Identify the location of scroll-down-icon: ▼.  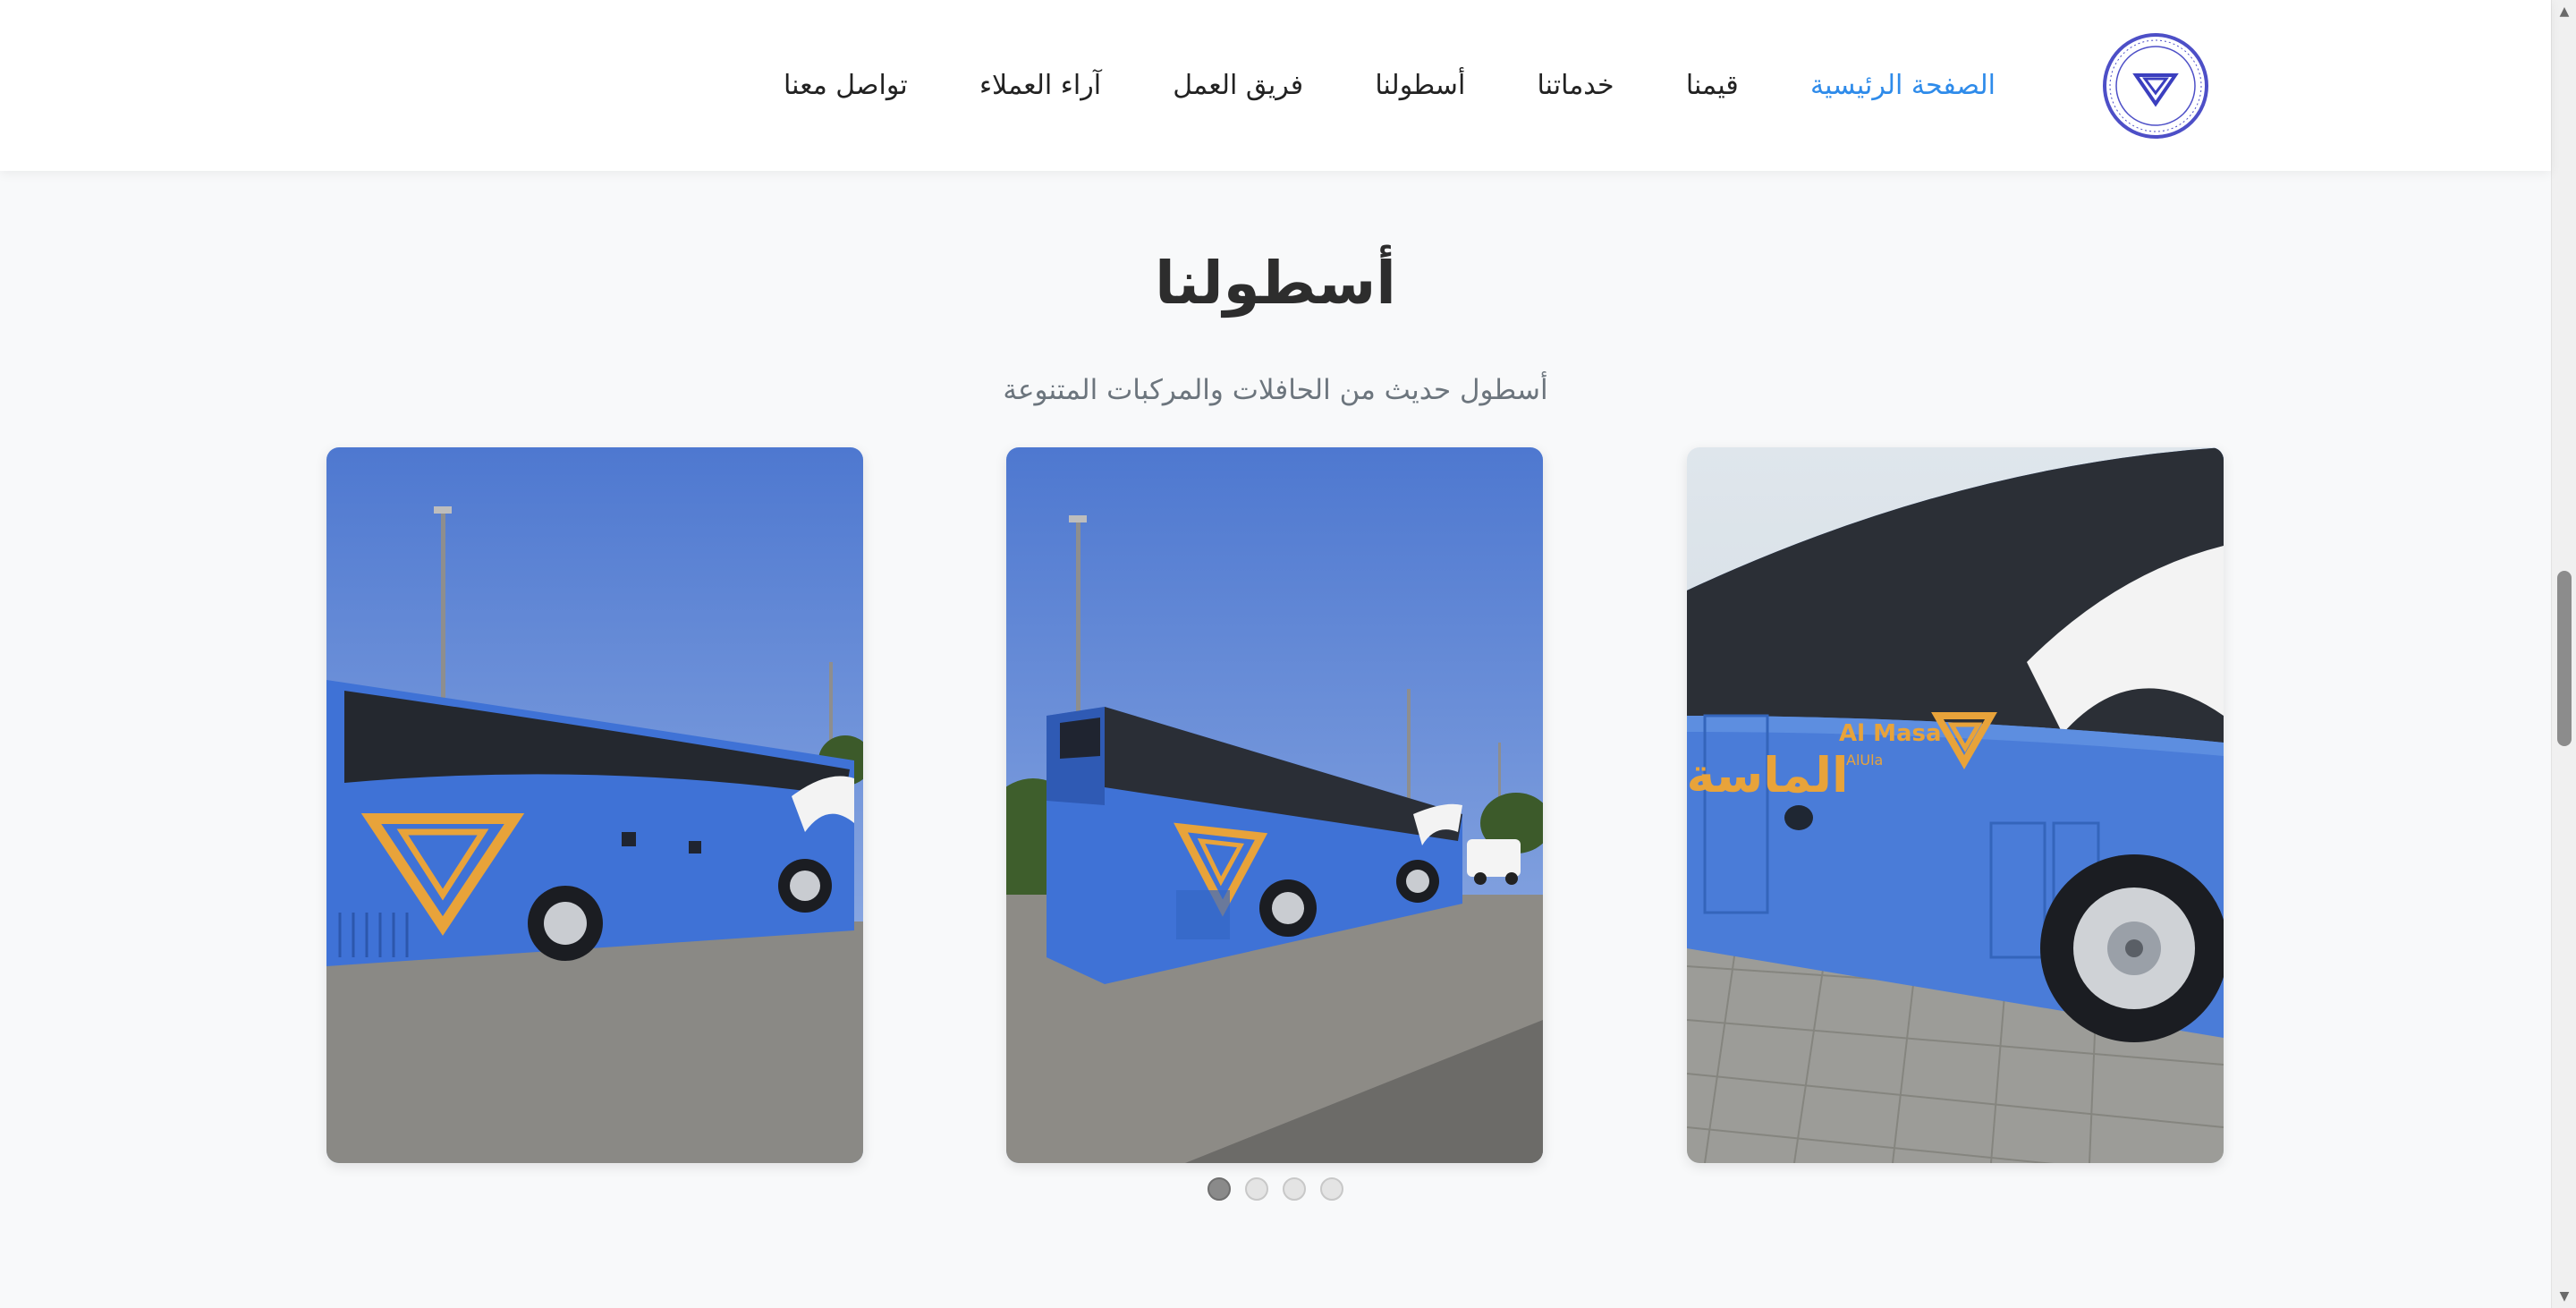
(2564, 1296).